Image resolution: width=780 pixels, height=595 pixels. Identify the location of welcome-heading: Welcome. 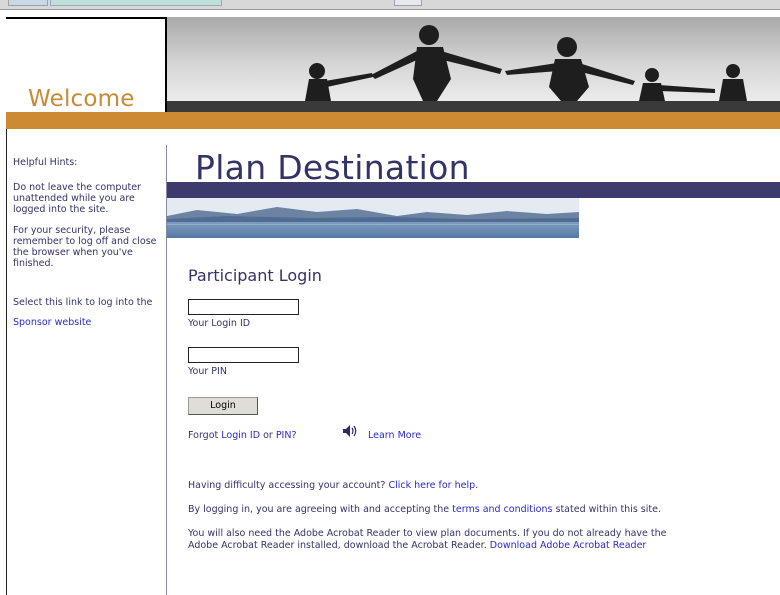
(81, 99).